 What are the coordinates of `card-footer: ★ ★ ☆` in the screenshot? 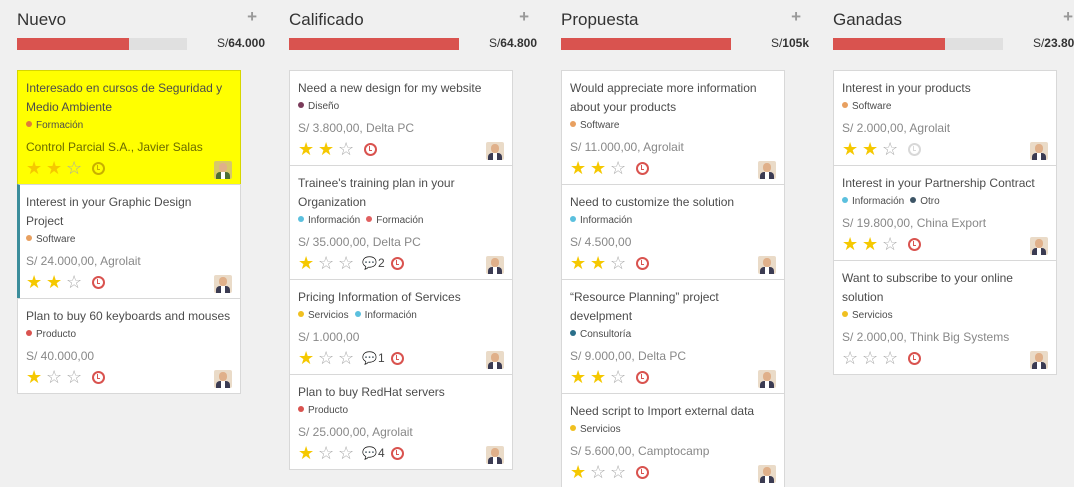 It's located at (129, 282).